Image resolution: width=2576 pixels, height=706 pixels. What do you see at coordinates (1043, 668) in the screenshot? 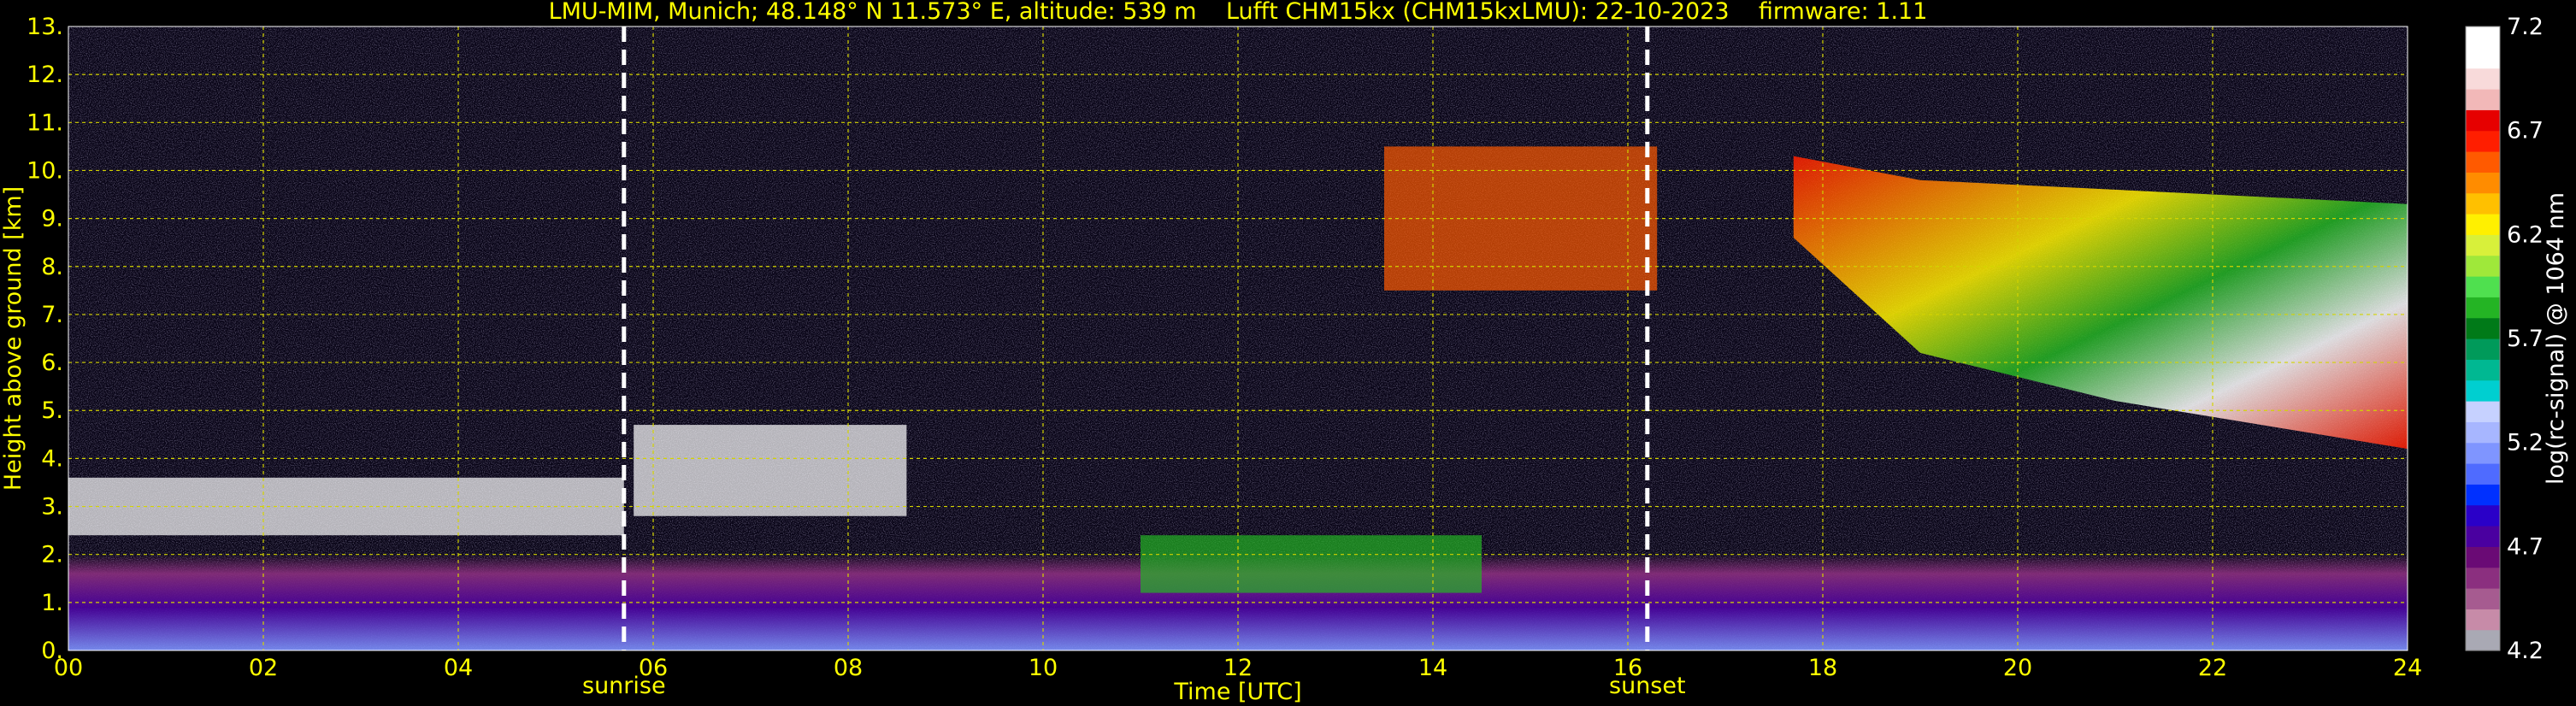
I see `x-tick-label: 10` at bounding box center [1043, 668].